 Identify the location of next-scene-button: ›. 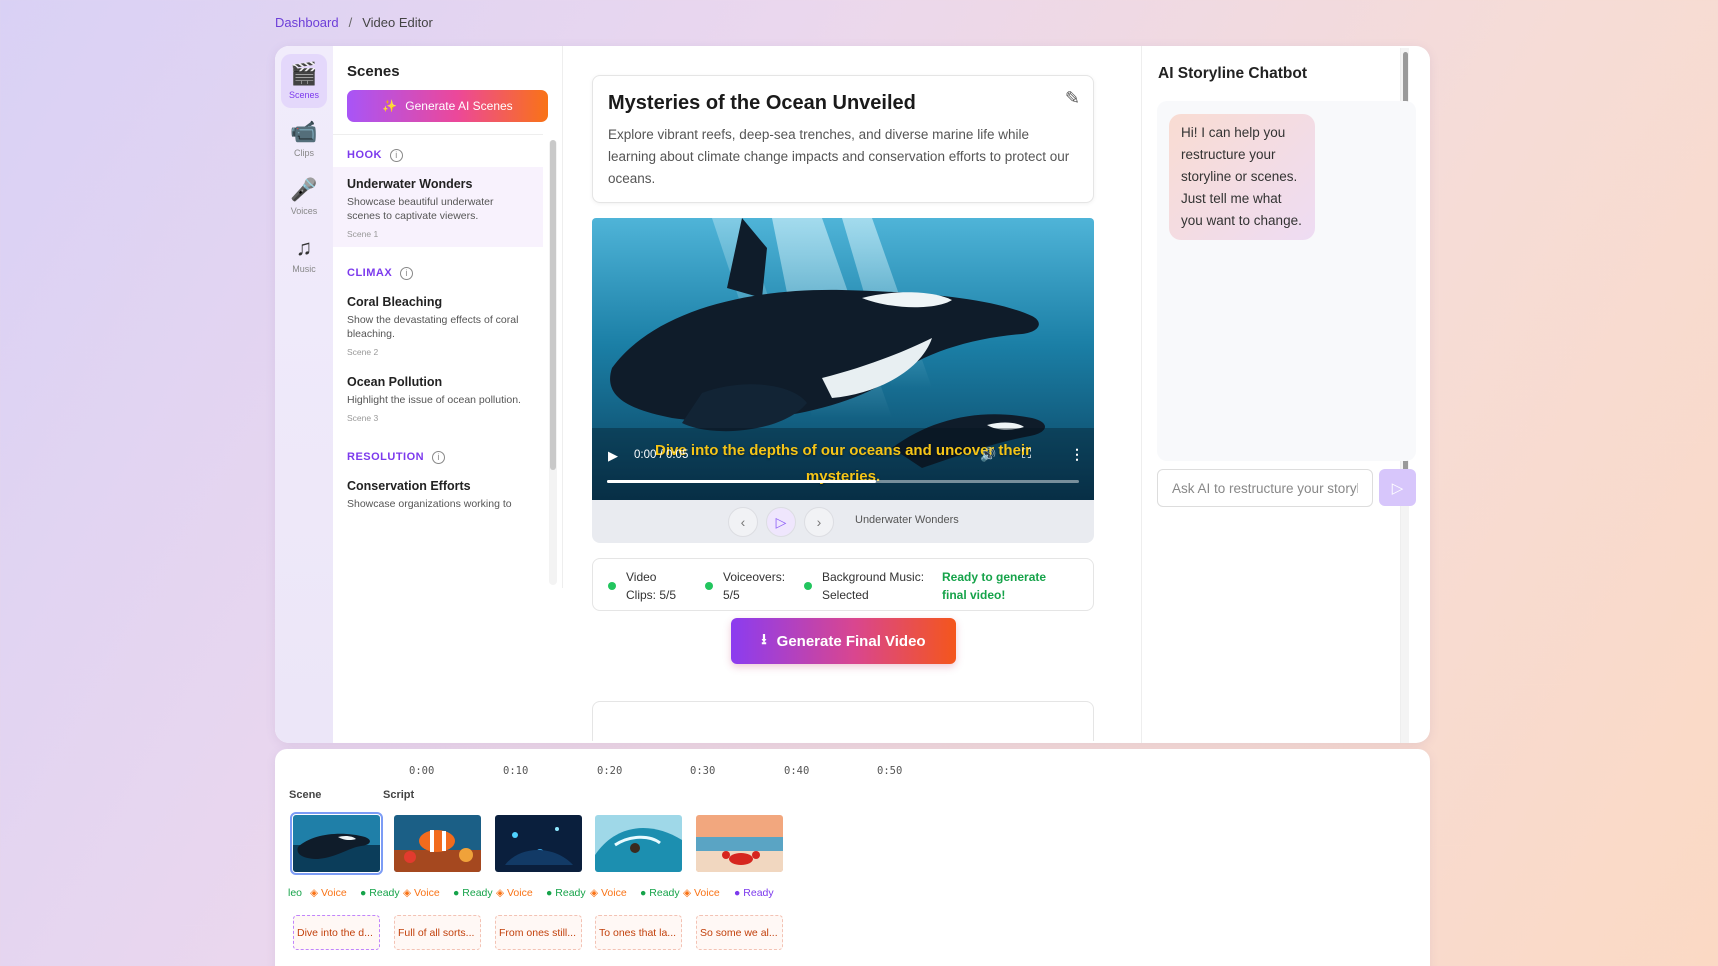
(819, 522).